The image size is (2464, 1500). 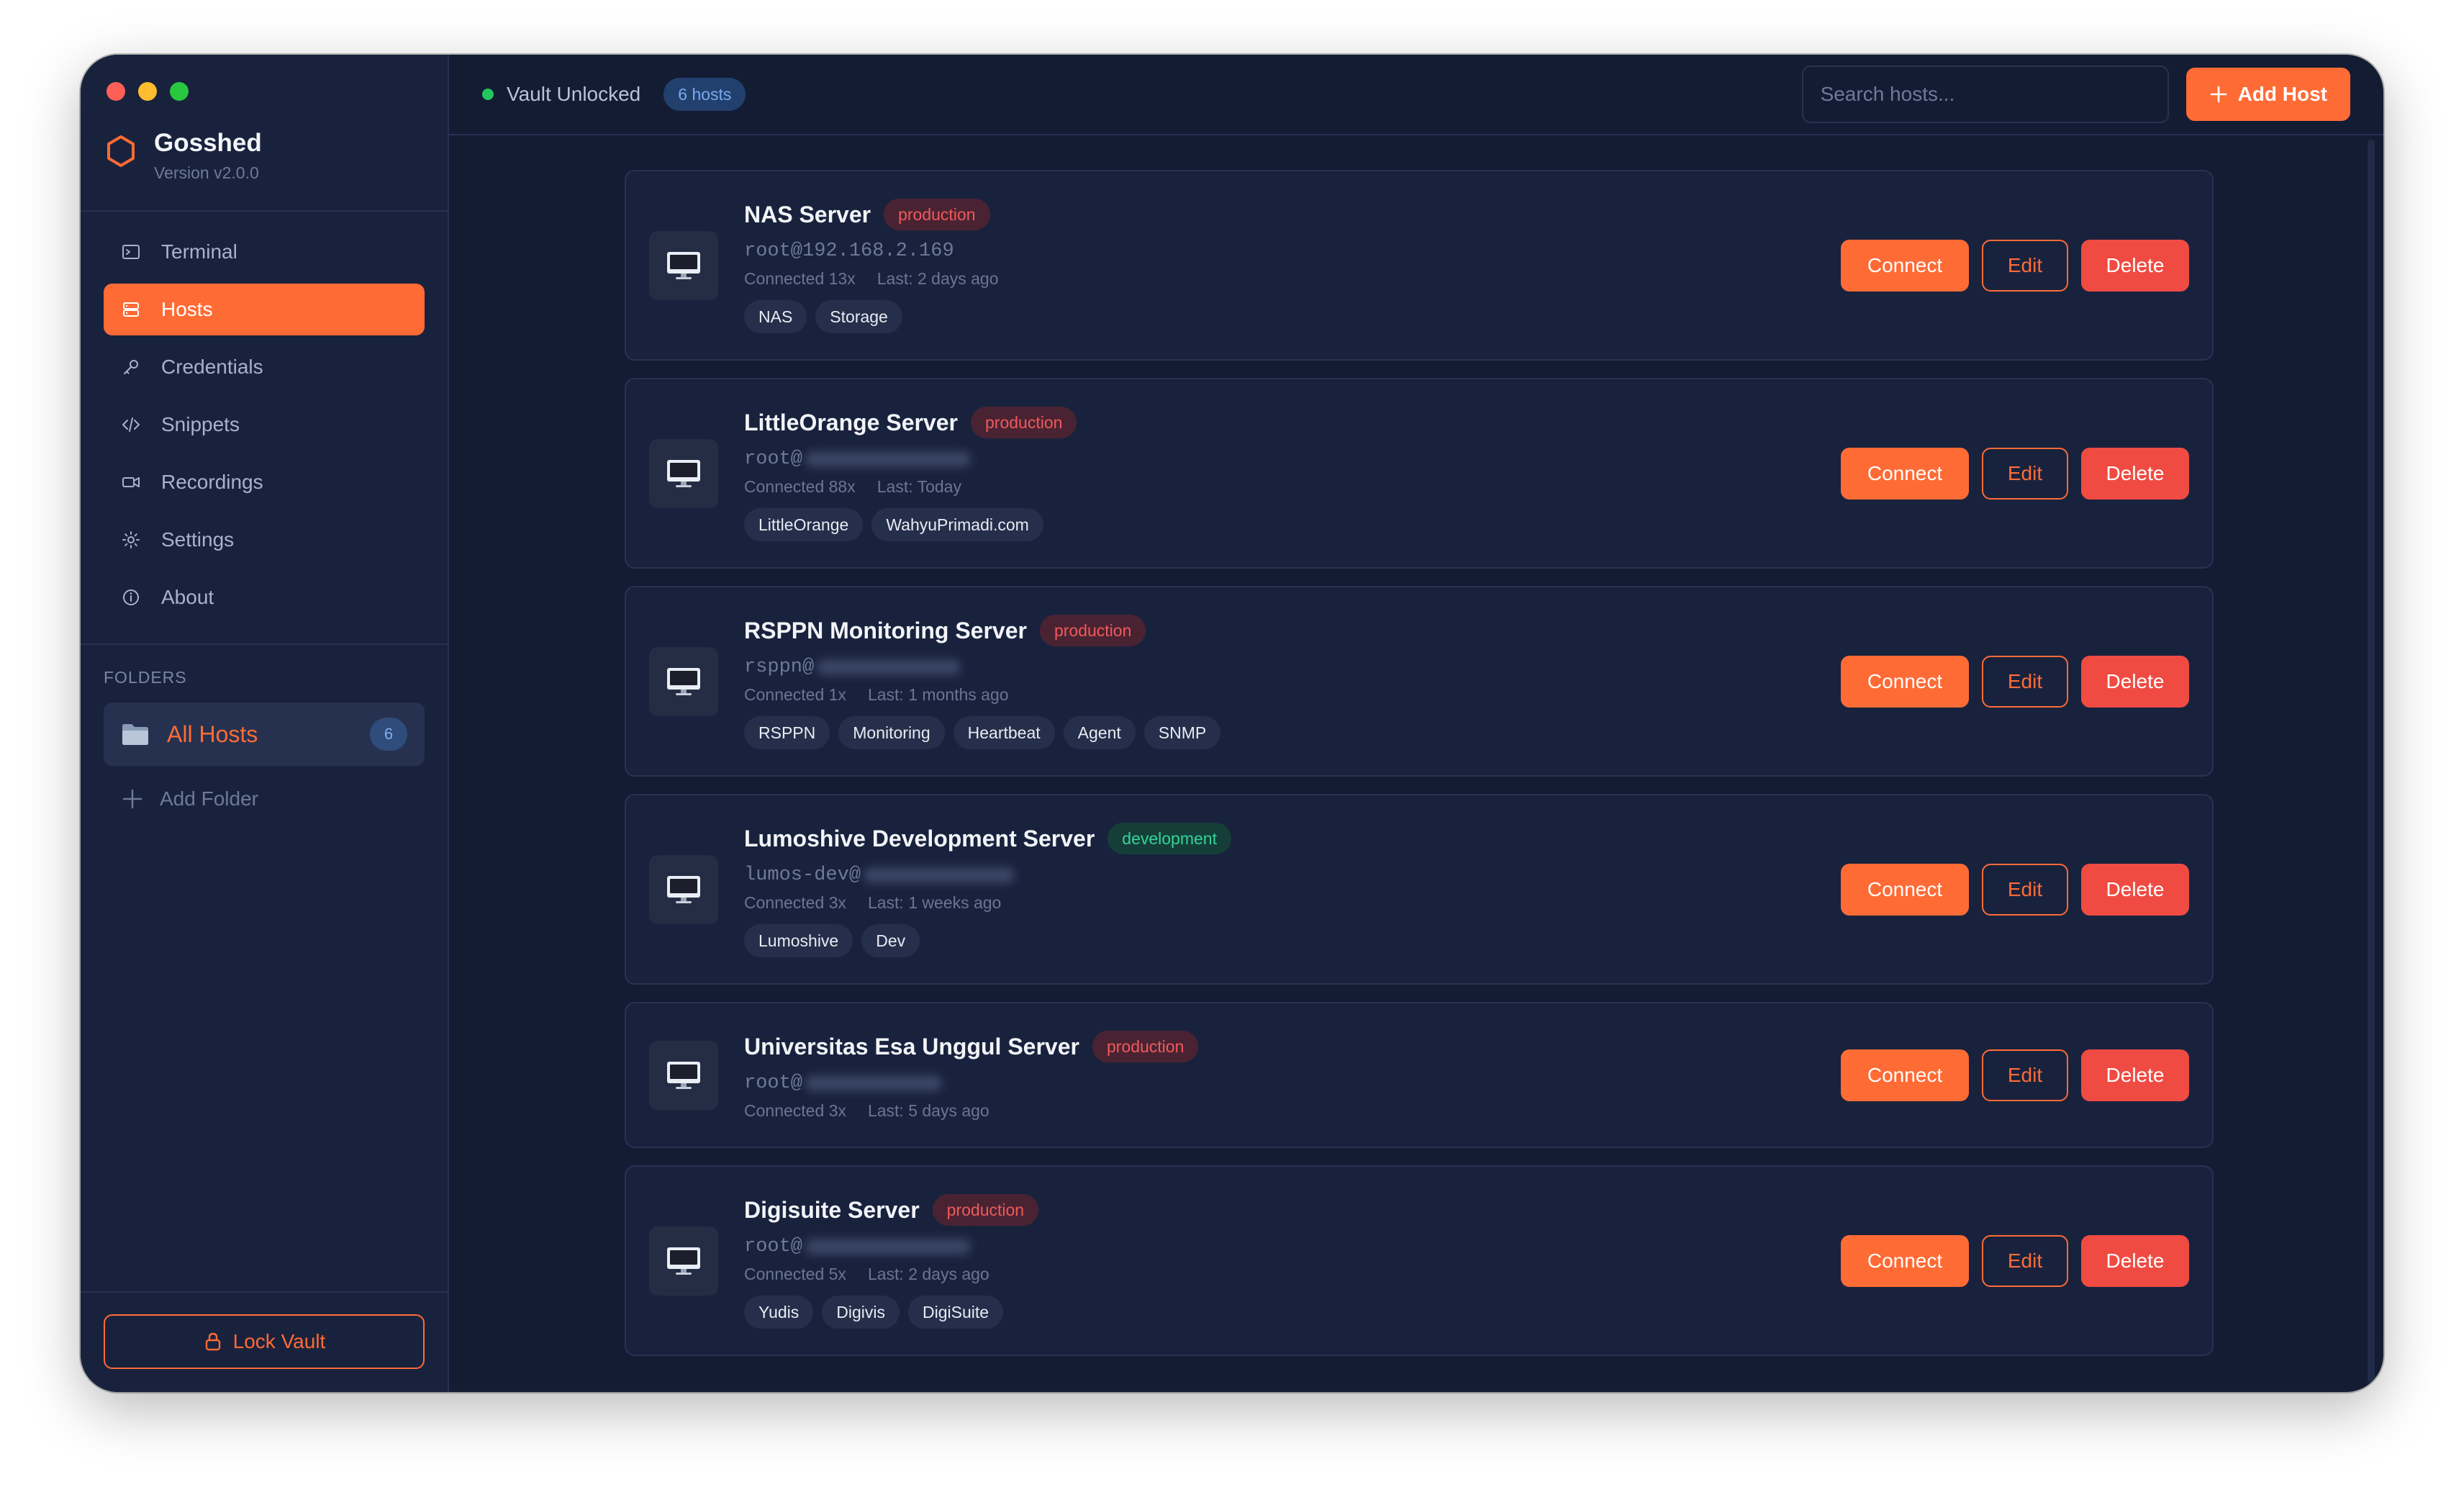 What do you see at coordinates (179, 91) in the screenshot?
I see `maximize-window-button` at bounding box center [179, 91].